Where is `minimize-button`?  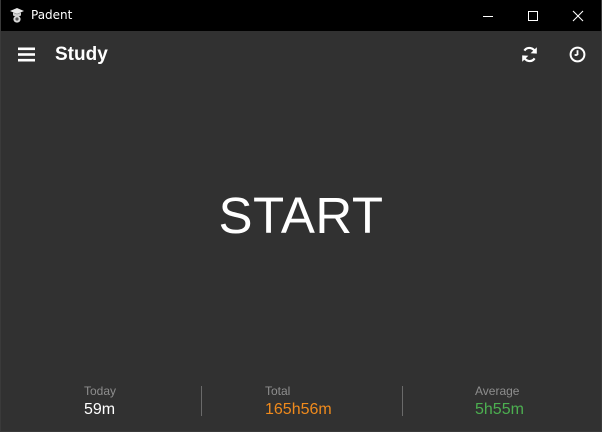
minimize-button is located at coordinates (488, 15).